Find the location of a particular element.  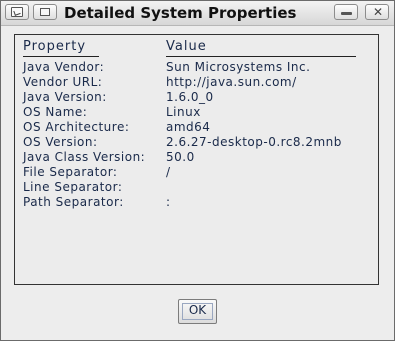

window-title: Detailed System Properties is located at coordinates (180, 13).